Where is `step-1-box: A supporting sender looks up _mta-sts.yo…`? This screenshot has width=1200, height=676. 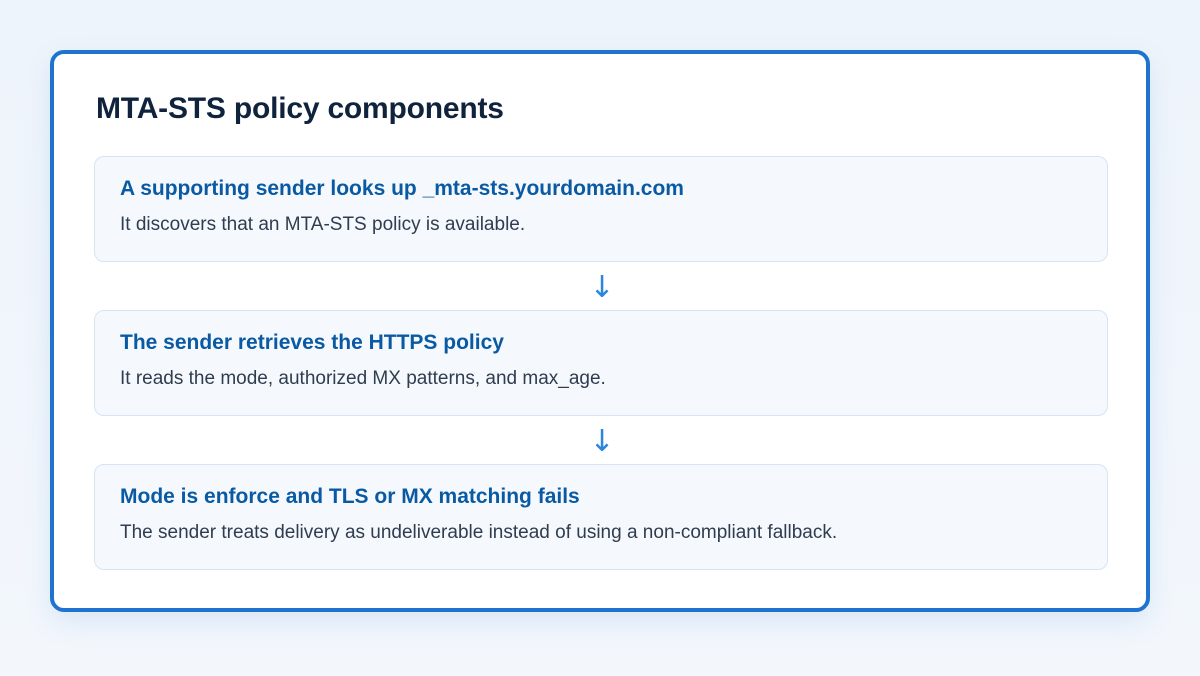 step-1-box: A supporting sender looks up _mta-sts.yo… is located at coordinates (601, 209).